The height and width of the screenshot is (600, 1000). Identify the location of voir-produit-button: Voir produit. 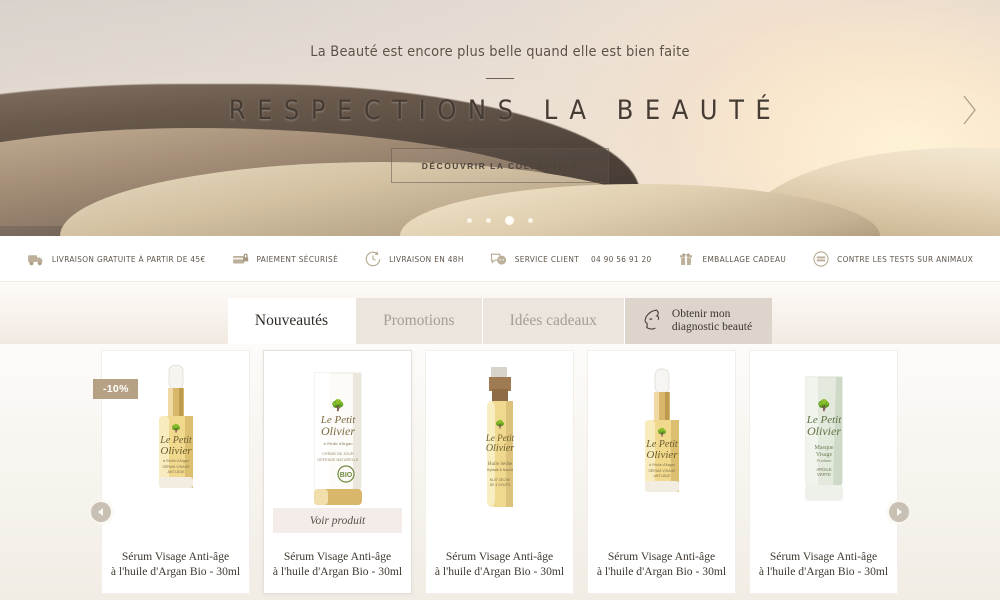
(337, 520).